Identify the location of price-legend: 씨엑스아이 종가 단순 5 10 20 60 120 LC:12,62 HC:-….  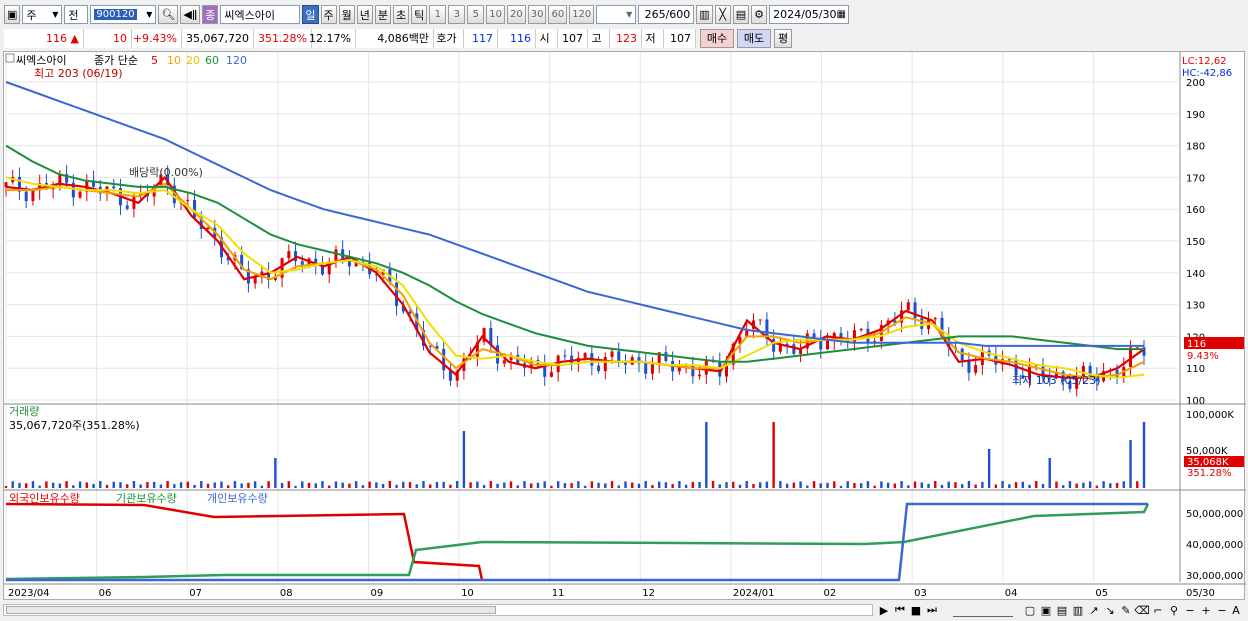
(618, 66).